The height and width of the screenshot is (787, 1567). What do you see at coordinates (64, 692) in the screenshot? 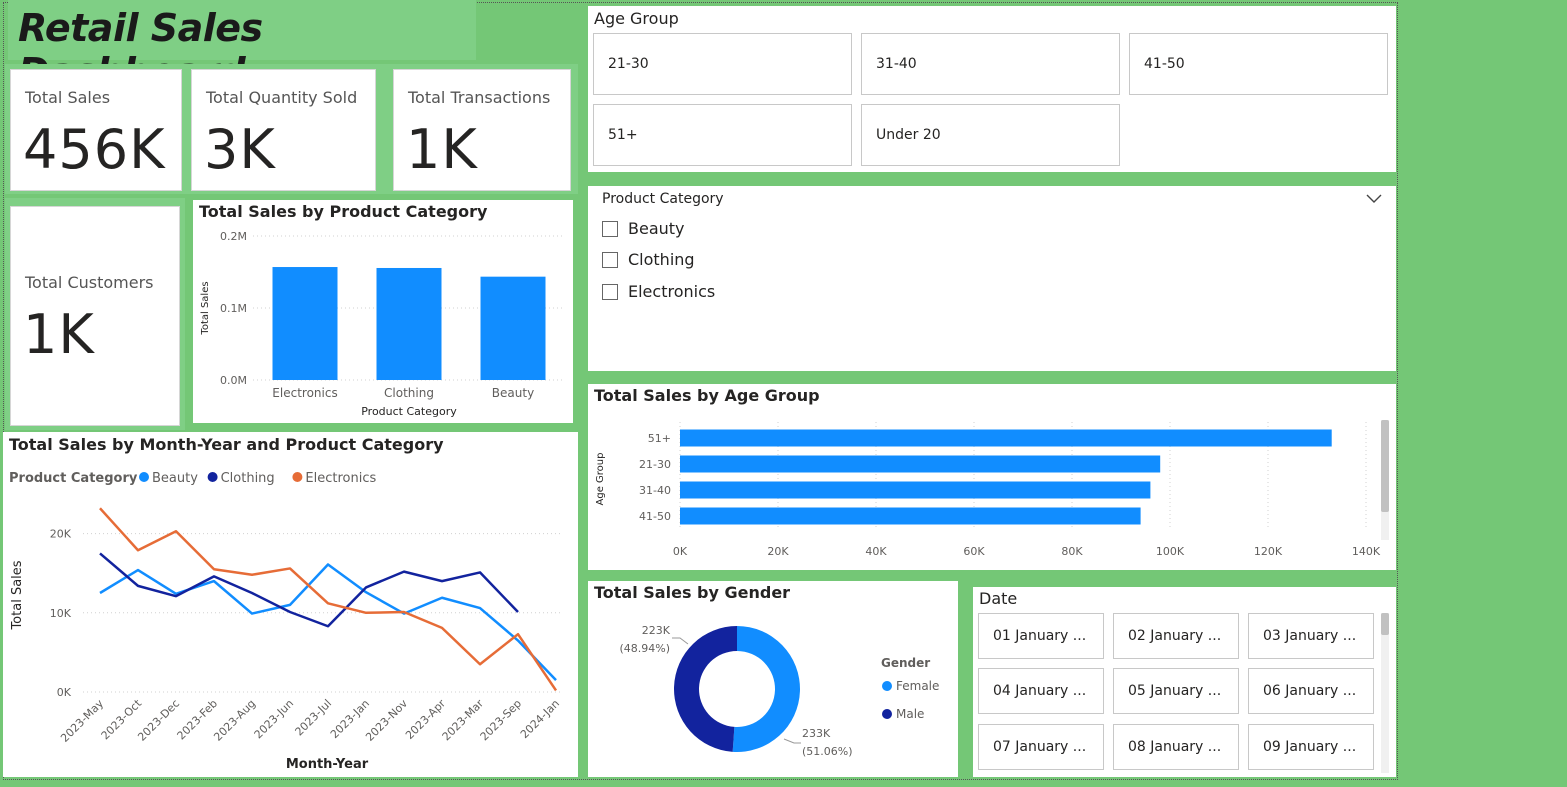
I see `y-tick-label: 0K` at bounding box center [64, 692].